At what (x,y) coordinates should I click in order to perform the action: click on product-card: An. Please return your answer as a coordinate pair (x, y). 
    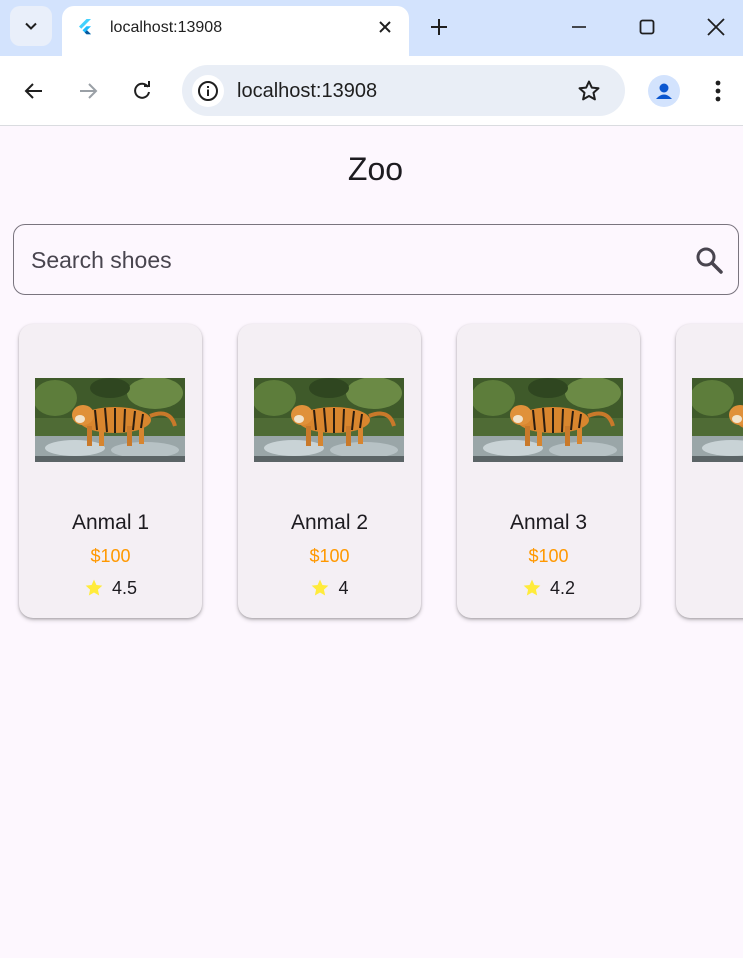
    Looking at the image, I should click on (709, 471).